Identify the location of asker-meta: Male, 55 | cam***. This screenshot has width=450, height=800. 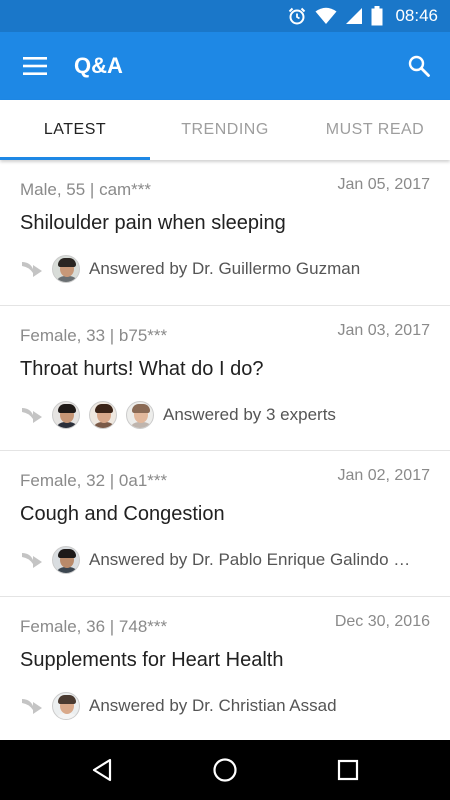
(86, 189).